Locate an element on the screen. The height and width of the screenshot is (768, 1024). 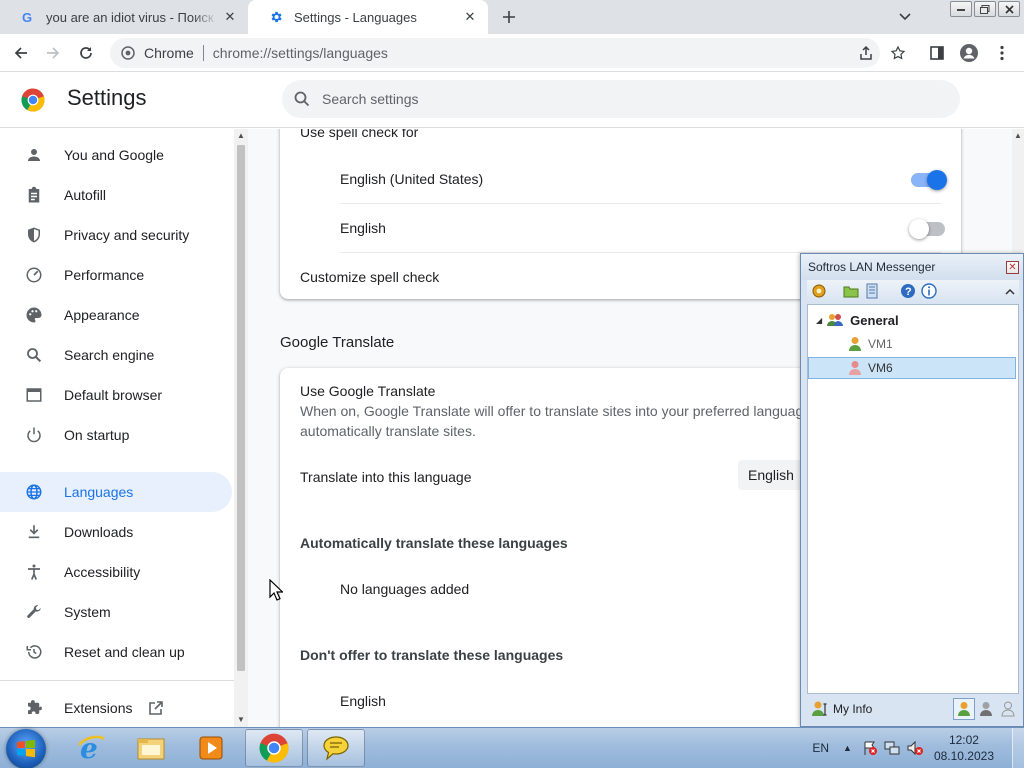
volume-muted-icon is located at coordinates (915, 748).